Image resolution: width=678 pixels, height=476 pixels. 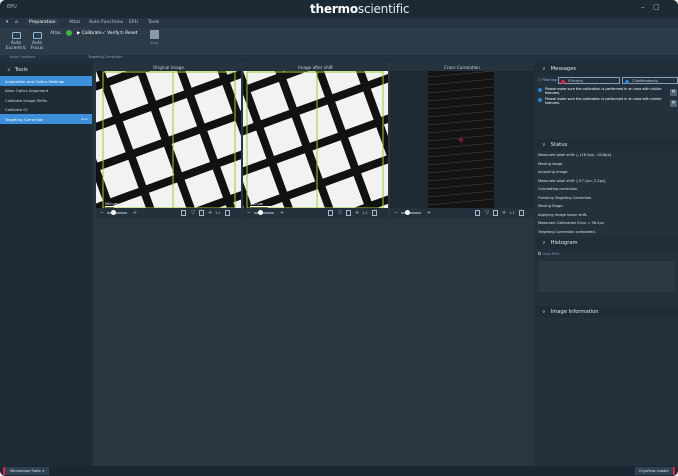 I want to click on notifications-filter-button: 2 Notification(s), so click(x=650, y=80).